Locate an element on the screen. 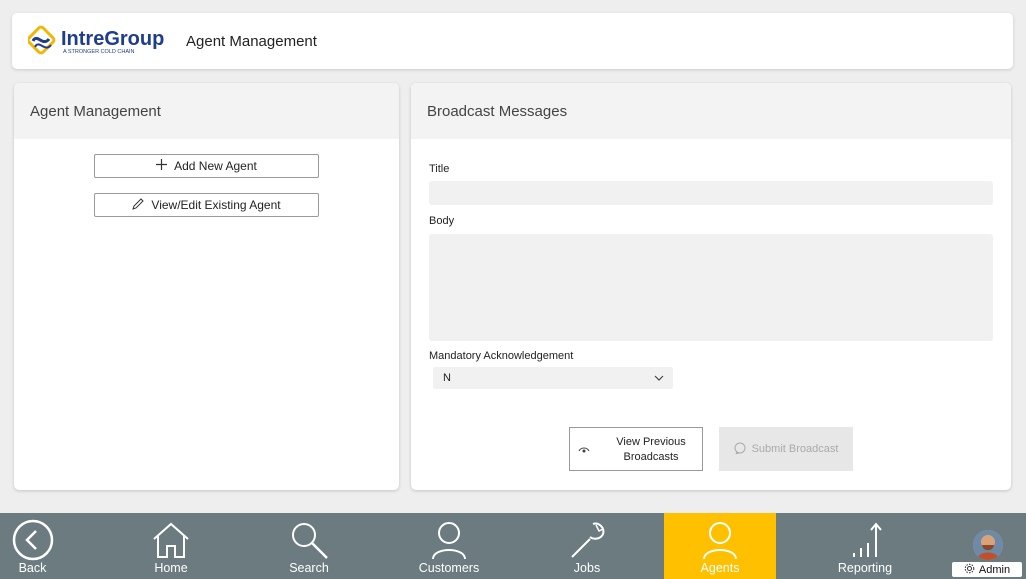 The width and height of the screenshot is (1026, 579). mandatory-ack-value: N is located at coordinates (447, 378).